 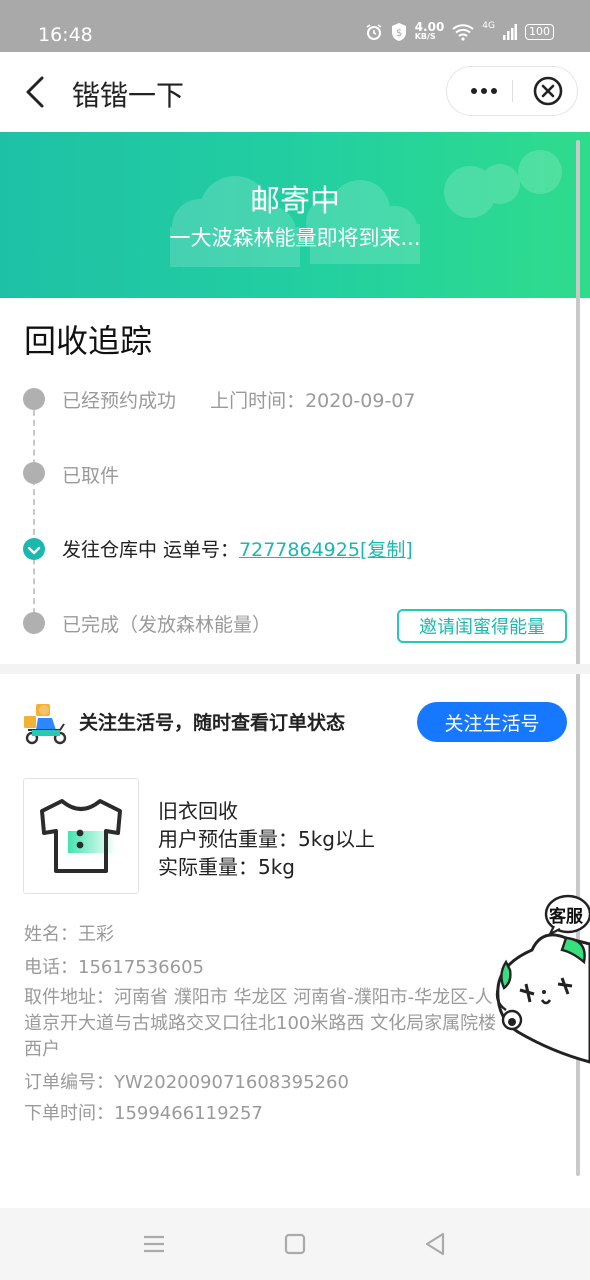 I want to click on customer-service-button: 客服, so click(x=541, y=981).